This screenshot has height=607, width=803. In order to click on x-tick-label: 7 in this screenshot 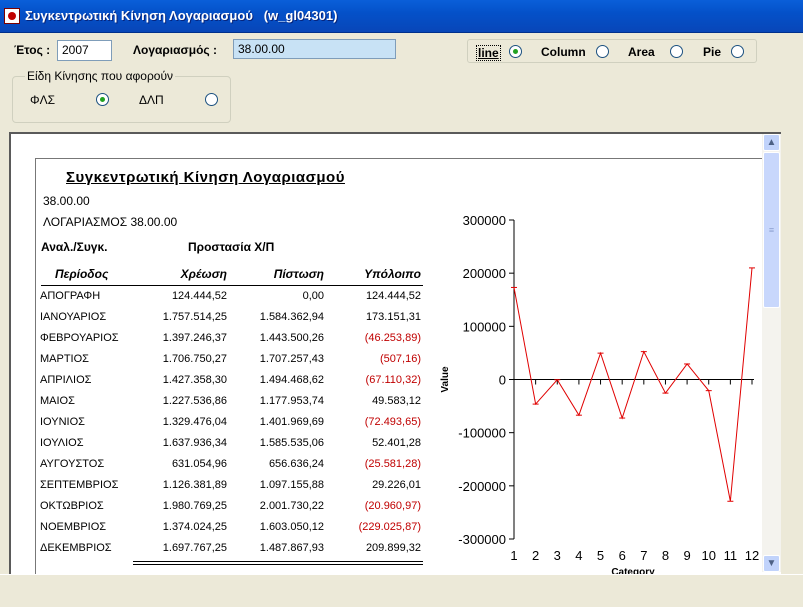, I will do `click(643, 555)`.